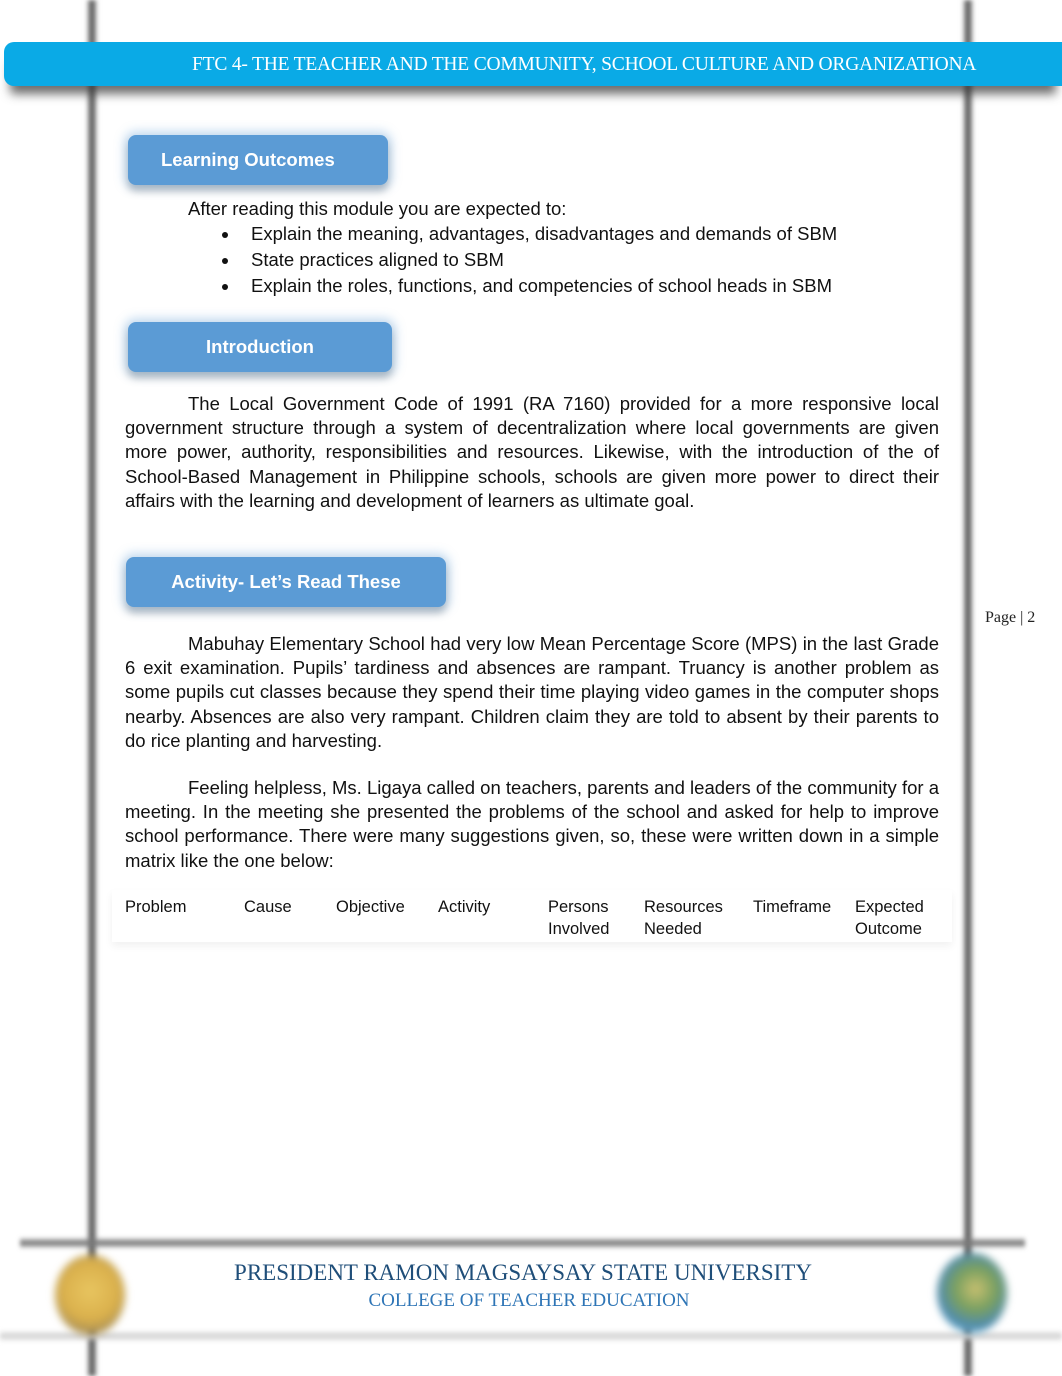 The height and width of the screenshot is (1376, 1062). Describe the element at coordinates (529, 1300) in the screenshot. I see `college-name: COLLEGE OF TEACHER EDUCATION` at that location.